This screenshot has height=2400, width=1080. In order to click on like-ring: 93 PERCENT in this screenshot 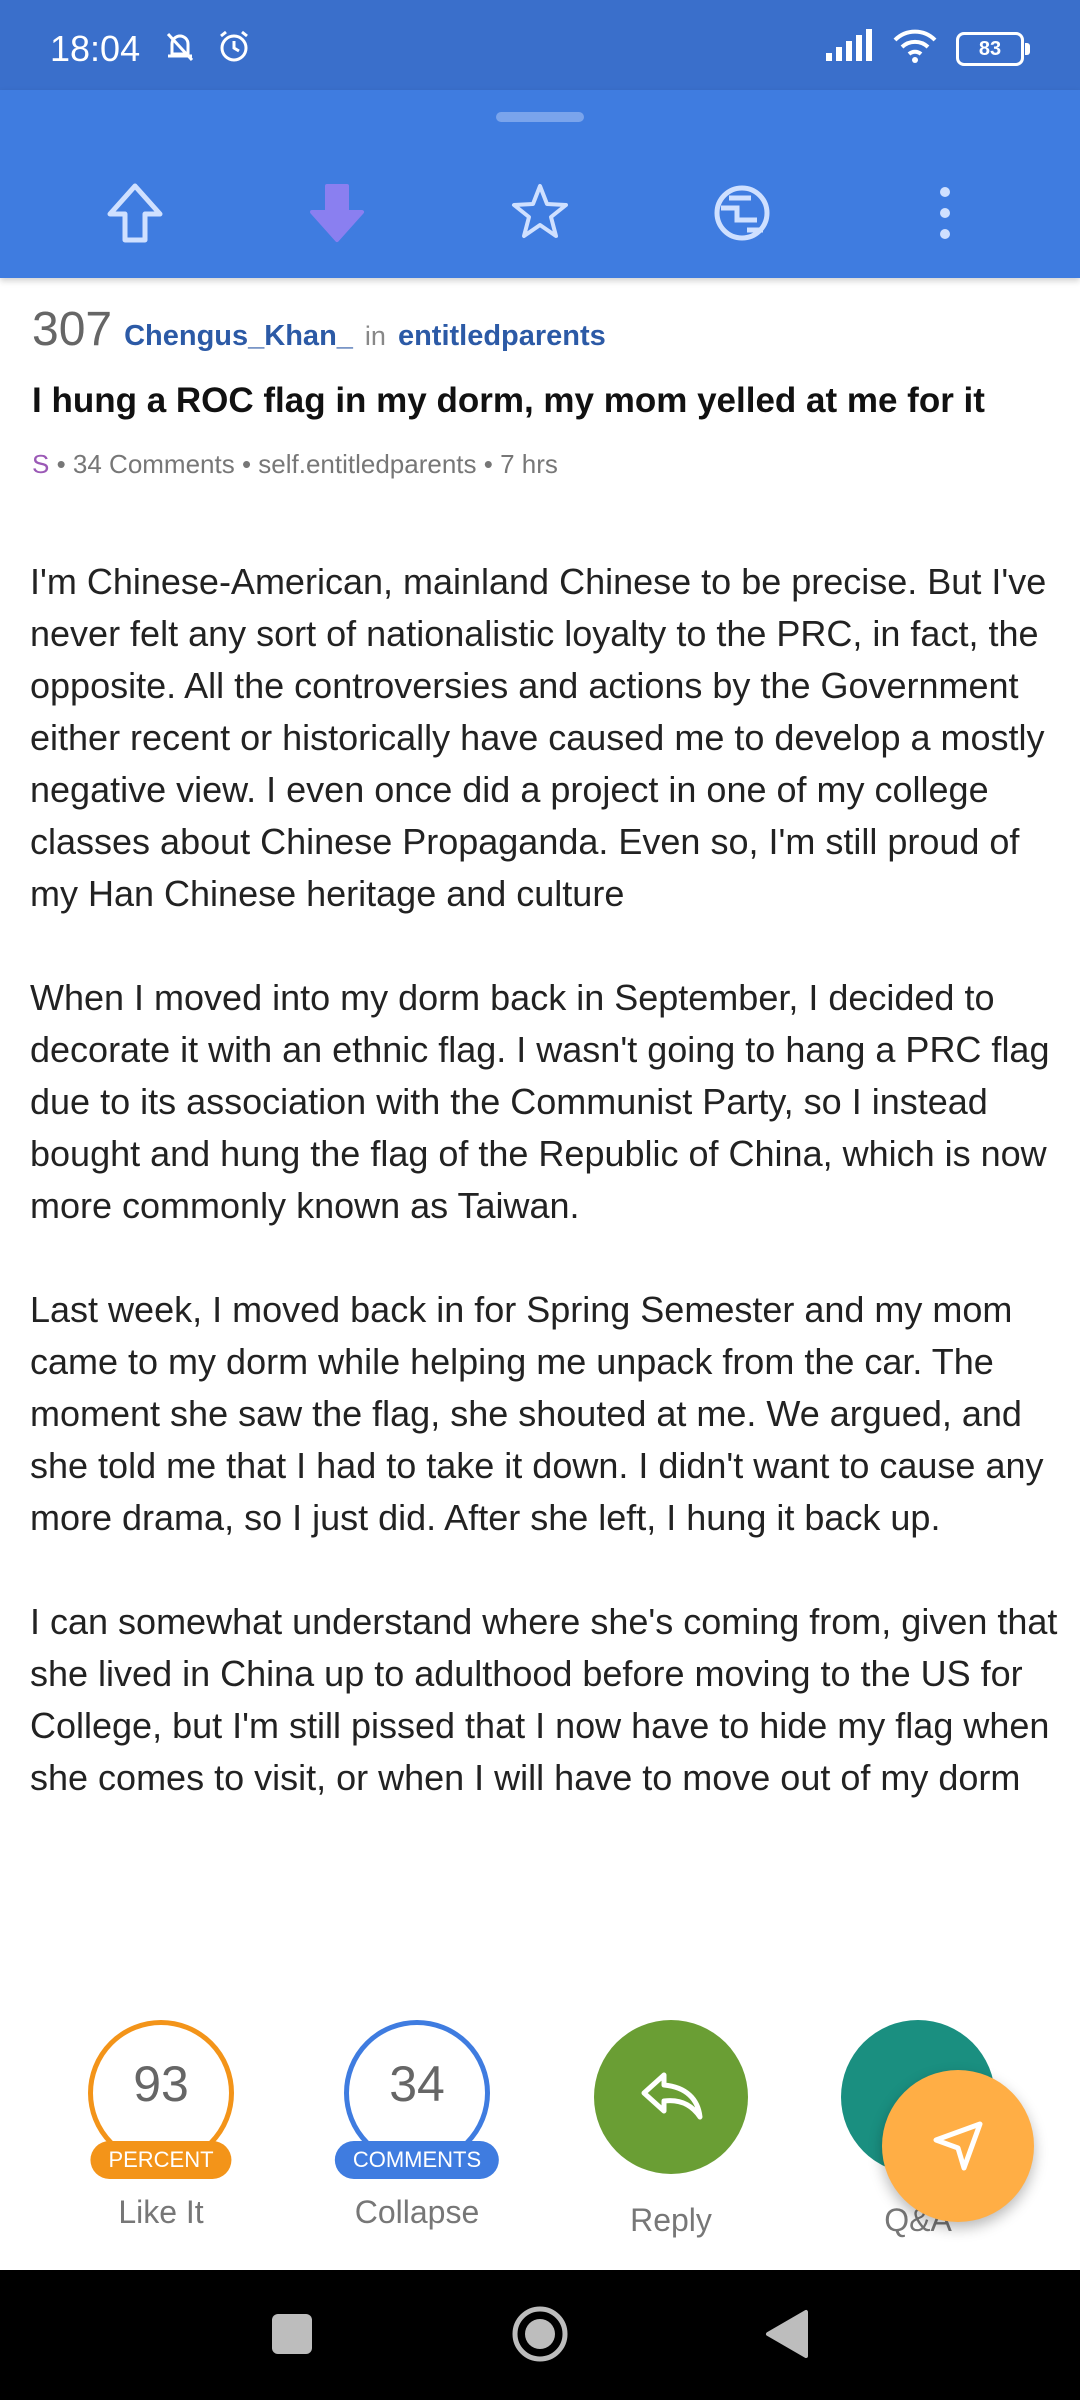, I will do `click(161, 2099)`.